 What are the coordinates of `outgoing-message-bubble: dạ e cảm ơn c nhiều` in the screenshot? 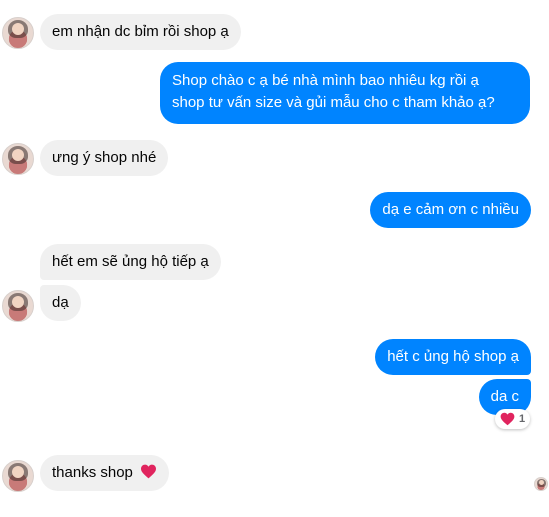 It's located at (450, 210).